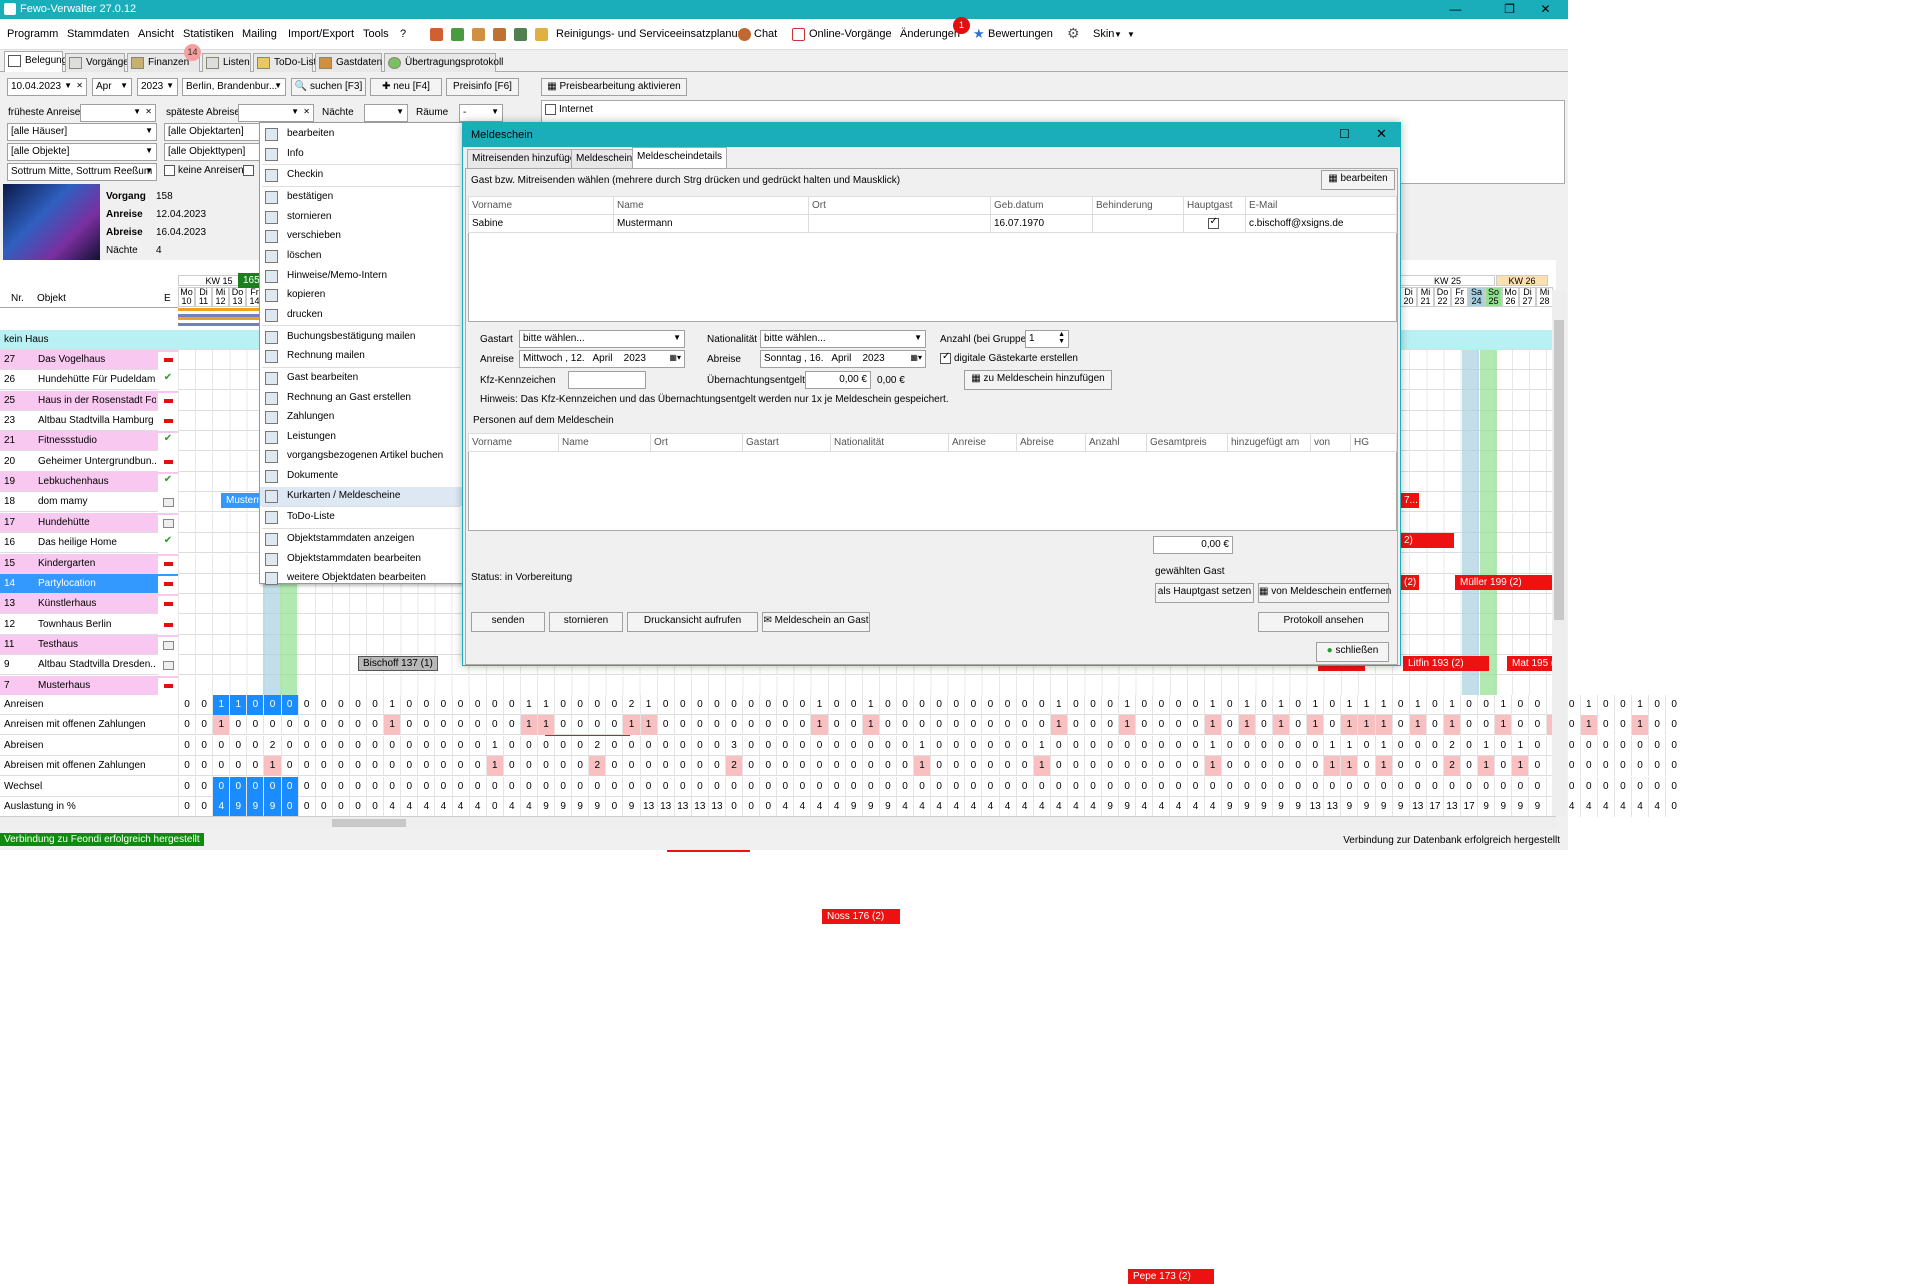 Image resolution: width=1921 pixels, height=1284 pixels. I want to click on user-alt-icon, so click(499, 34).